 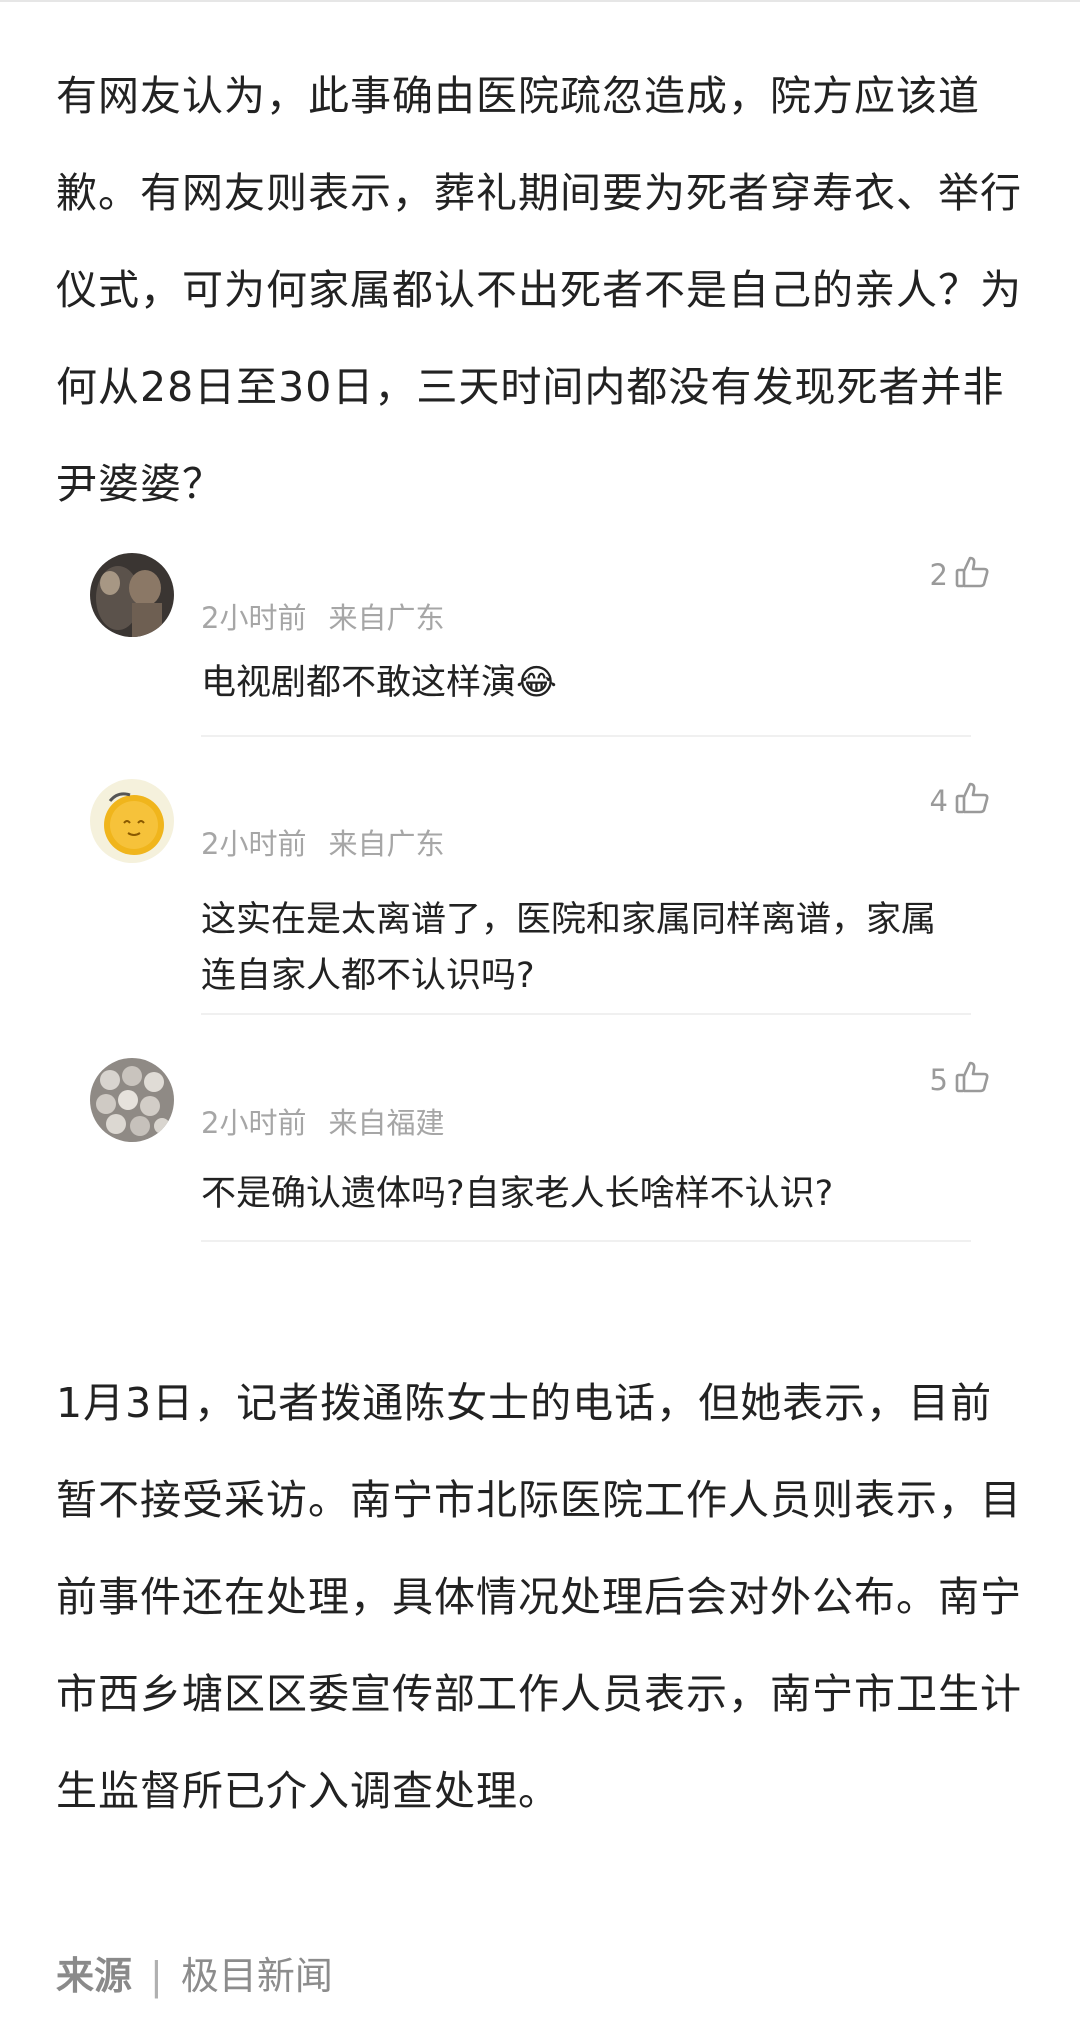 I want to click on like-count: 4, so click(x=938, y=801).